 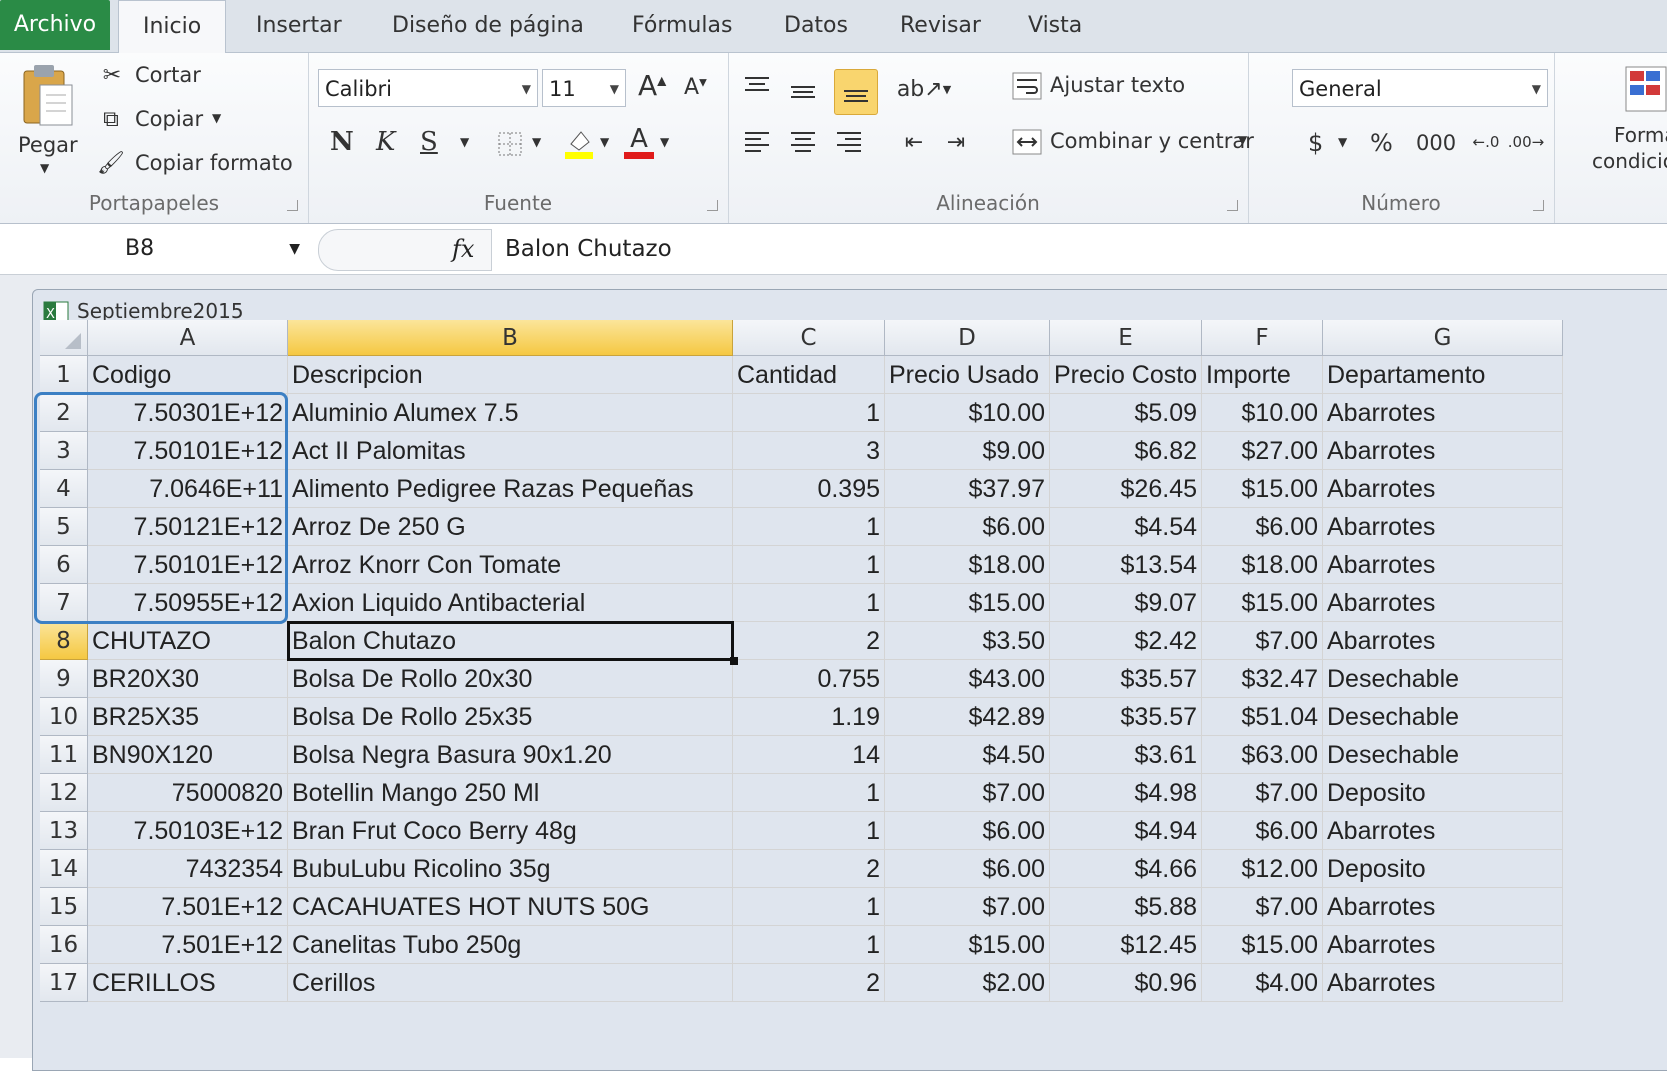 I want to click on cell-a10: BR25X35, so click(x=188, y=717).